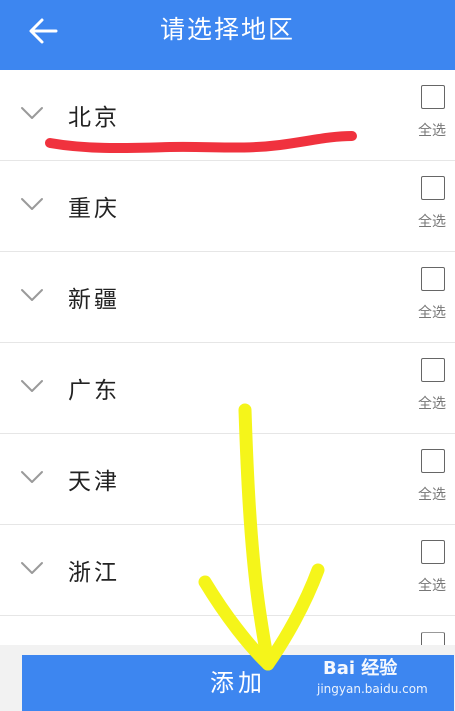  Describe the element at coordinates (227, 206) in the screenshot. I see `region-row-1: 重庆 全选` at that location.